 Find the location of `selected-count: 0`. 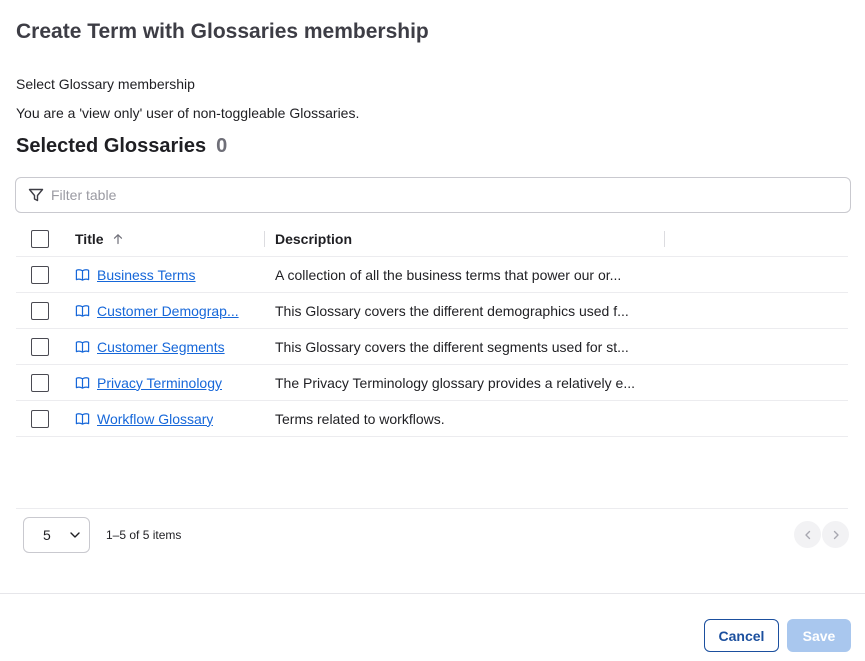

selected-count: 0 is located at coordinates (222, 146).